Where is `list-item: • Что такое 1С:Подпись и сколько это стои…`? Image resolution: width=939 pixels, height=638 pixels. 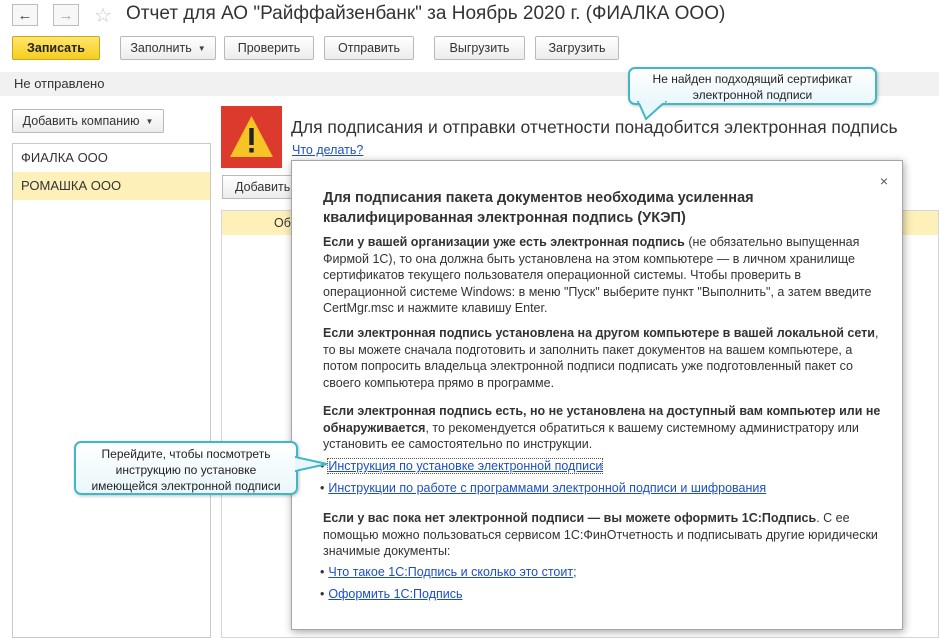
list-item: • Что такое 1С:Подпись и сколько это стои… is located at coordinates (448, 572).